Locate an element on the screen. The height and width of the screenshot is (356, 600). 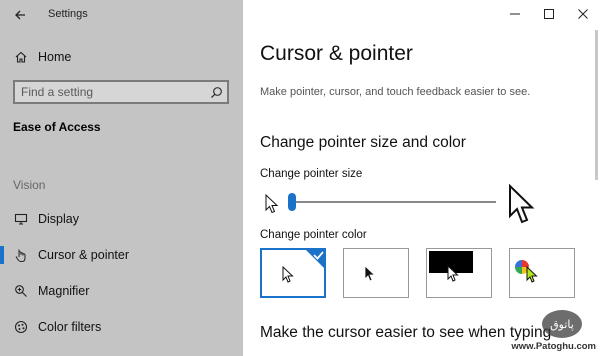
pointer-color-inverted is located at coordinates (459, 273).